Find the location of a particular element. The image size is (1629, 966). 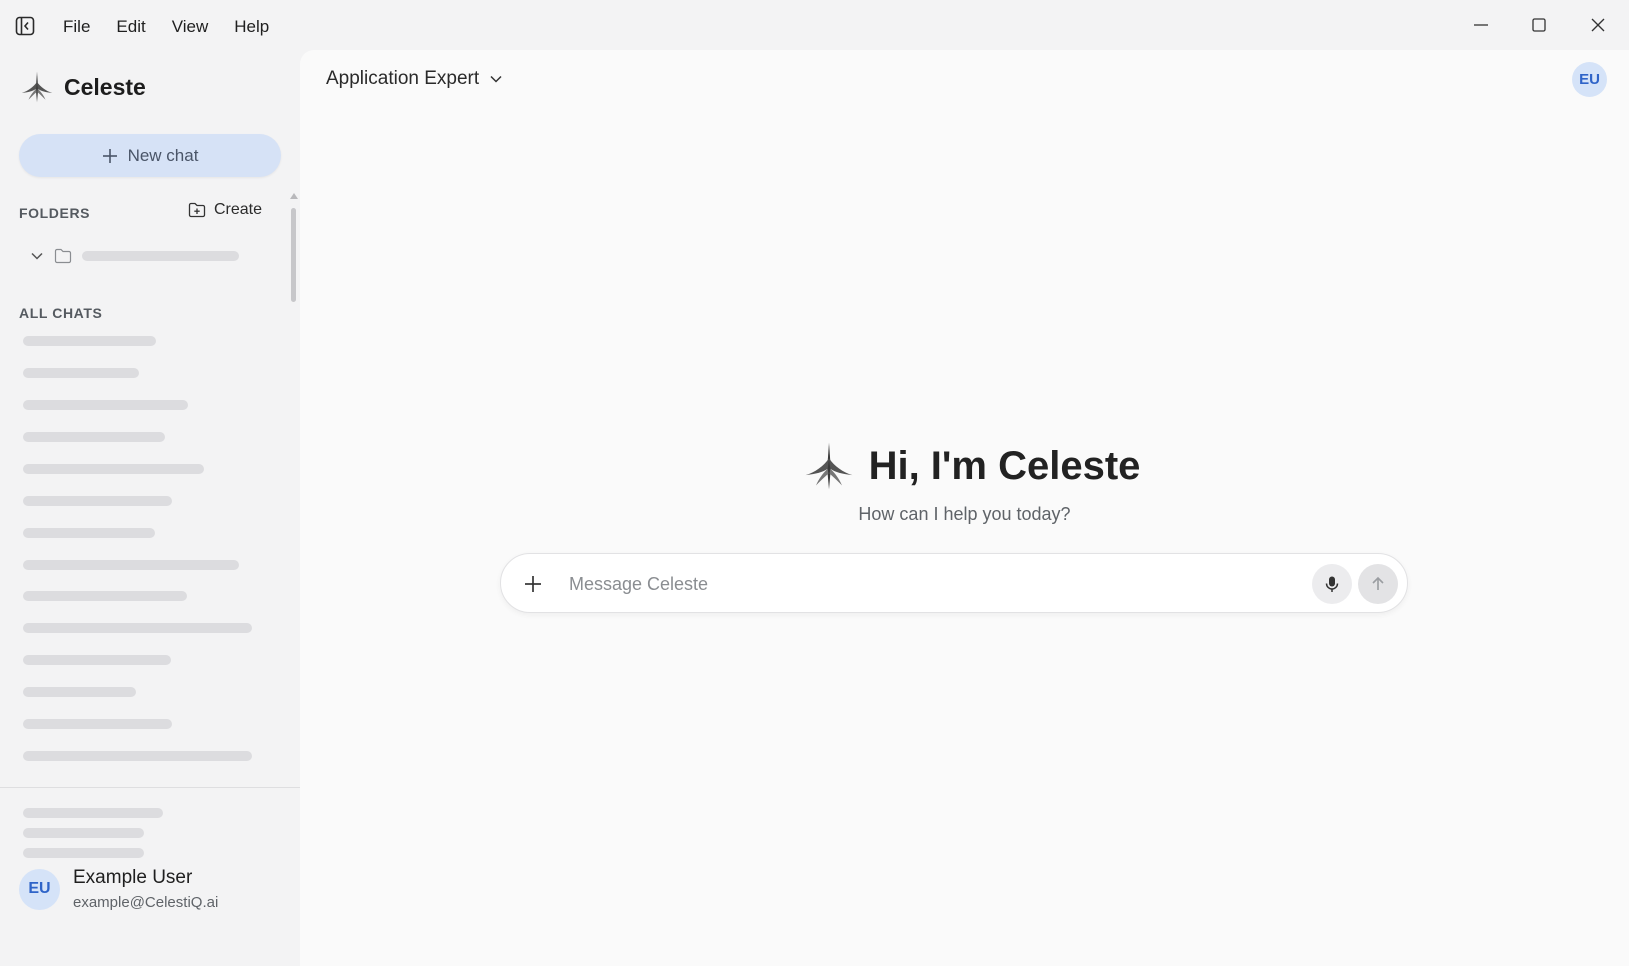

maximize-button is located at coordinates (1539, 25).